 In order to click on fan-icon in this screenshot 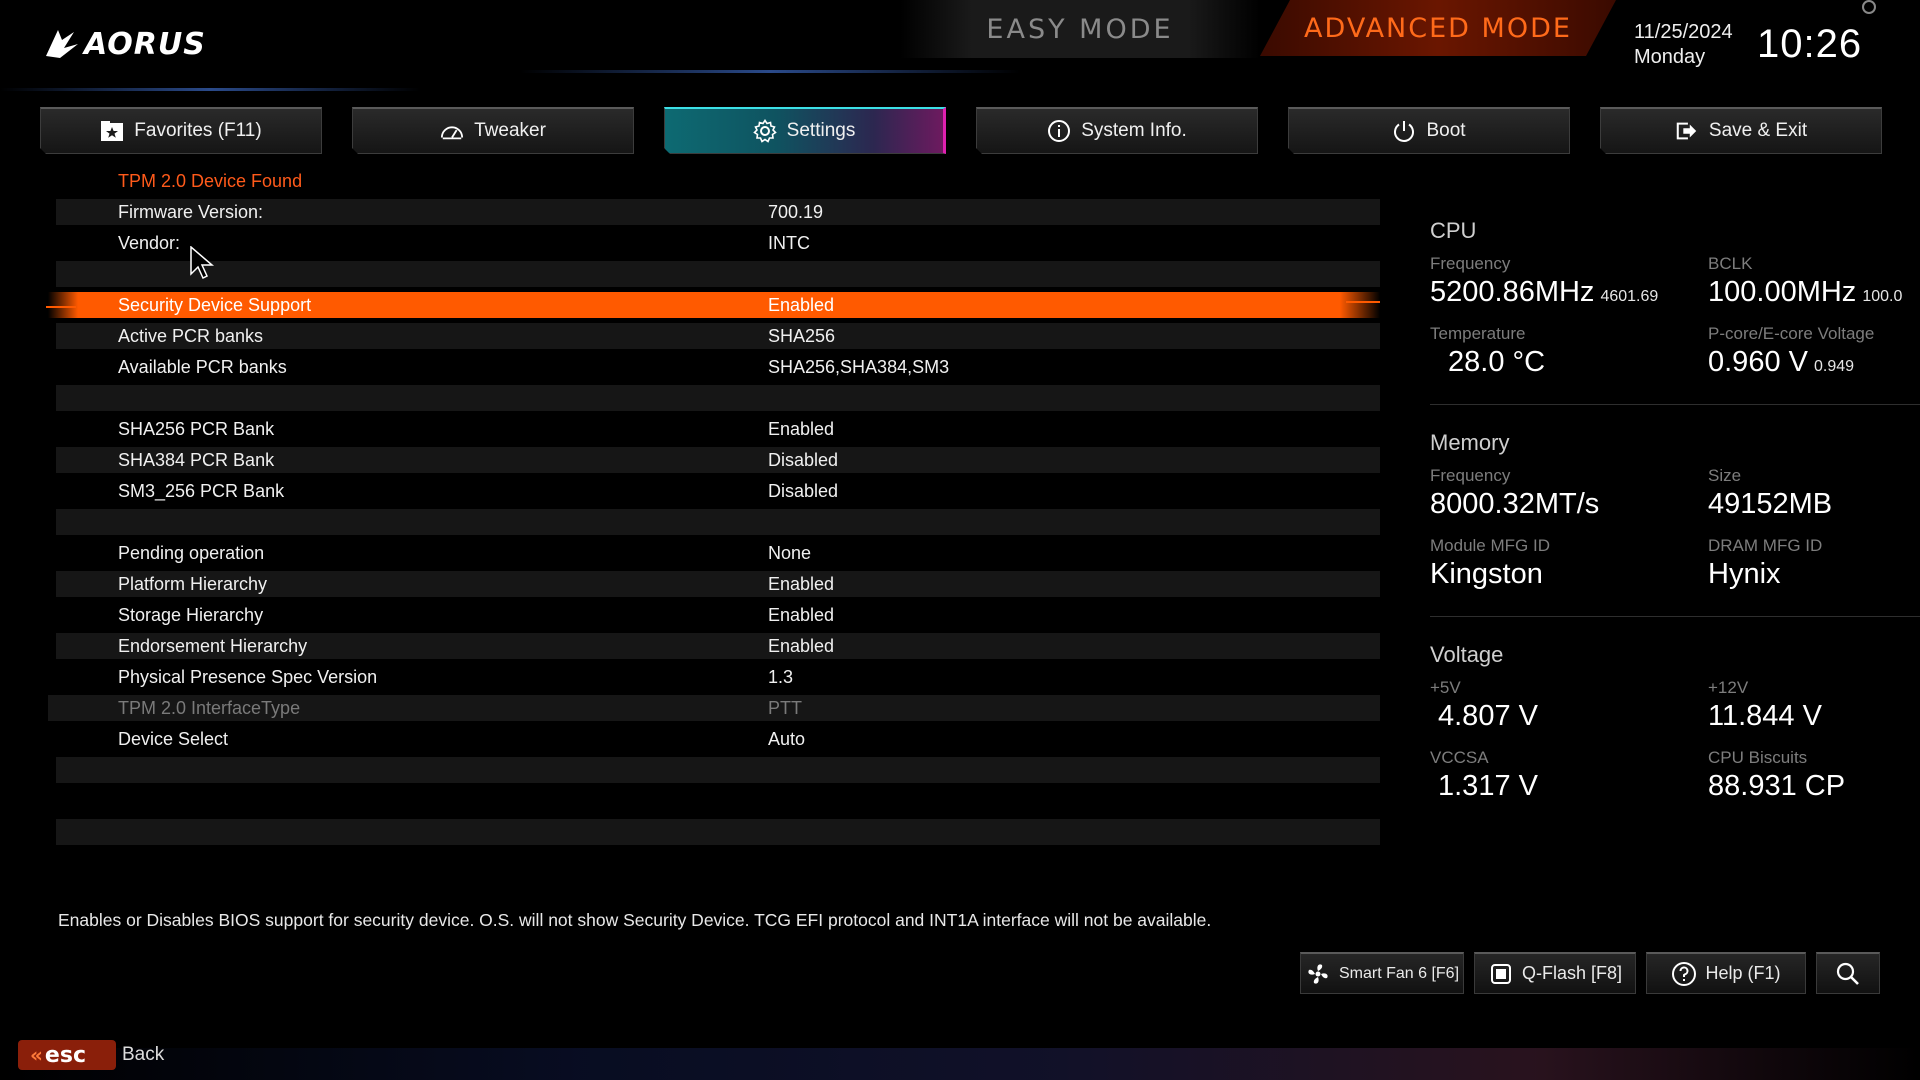, I will do `click(1318, 974)`.